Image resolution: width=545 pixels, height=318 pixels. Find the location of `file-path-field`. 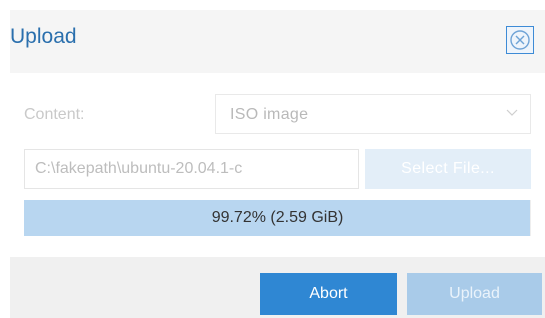

file-path-field is located at coordinates (191, 169).